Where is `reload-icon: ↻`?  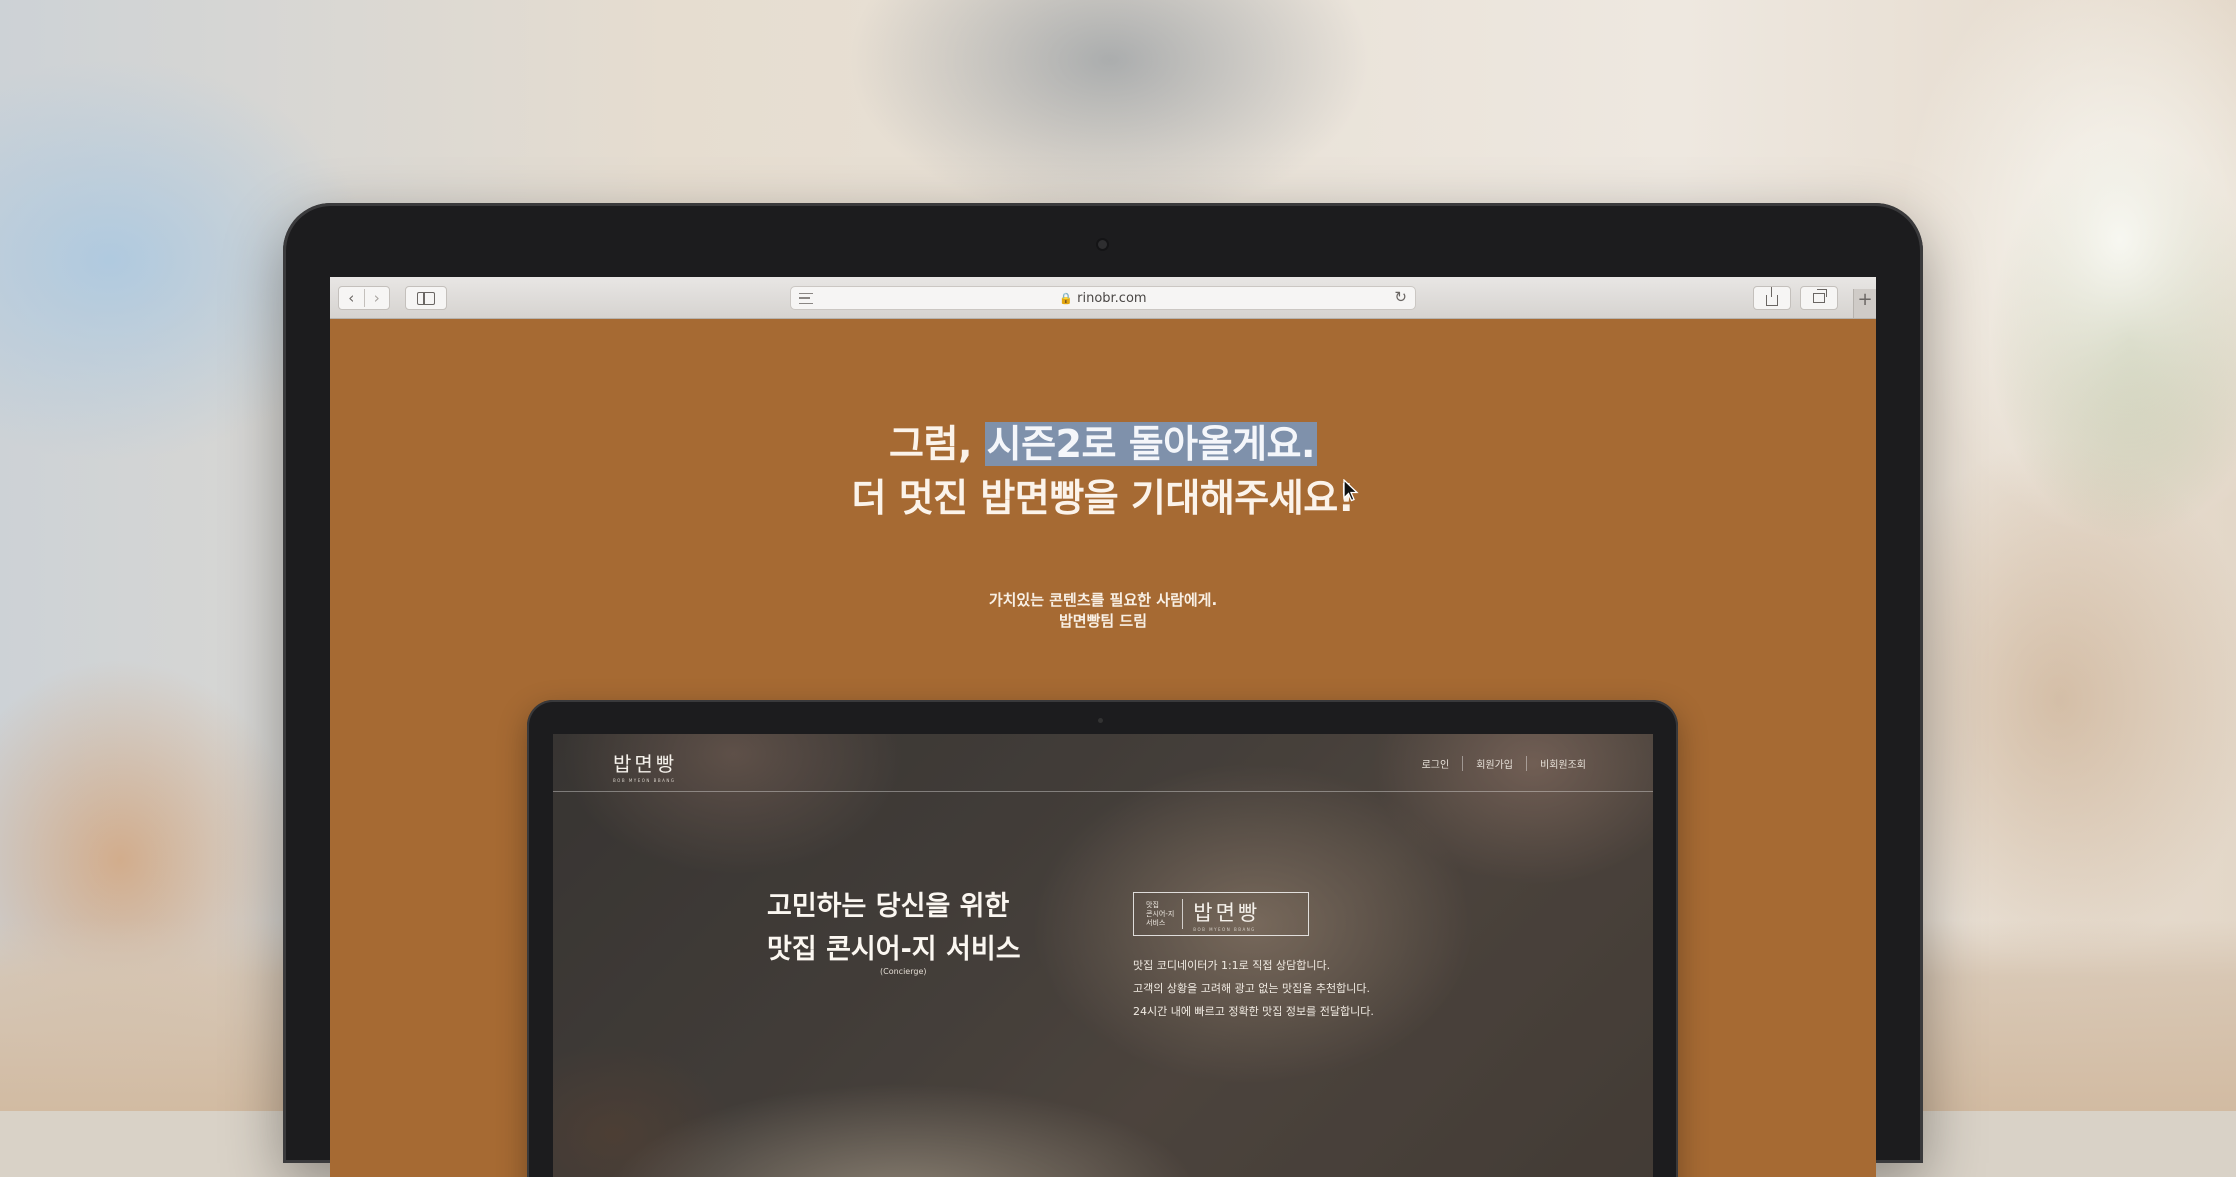
reload-icon: ↻ is located at coordinates (1400, 297).